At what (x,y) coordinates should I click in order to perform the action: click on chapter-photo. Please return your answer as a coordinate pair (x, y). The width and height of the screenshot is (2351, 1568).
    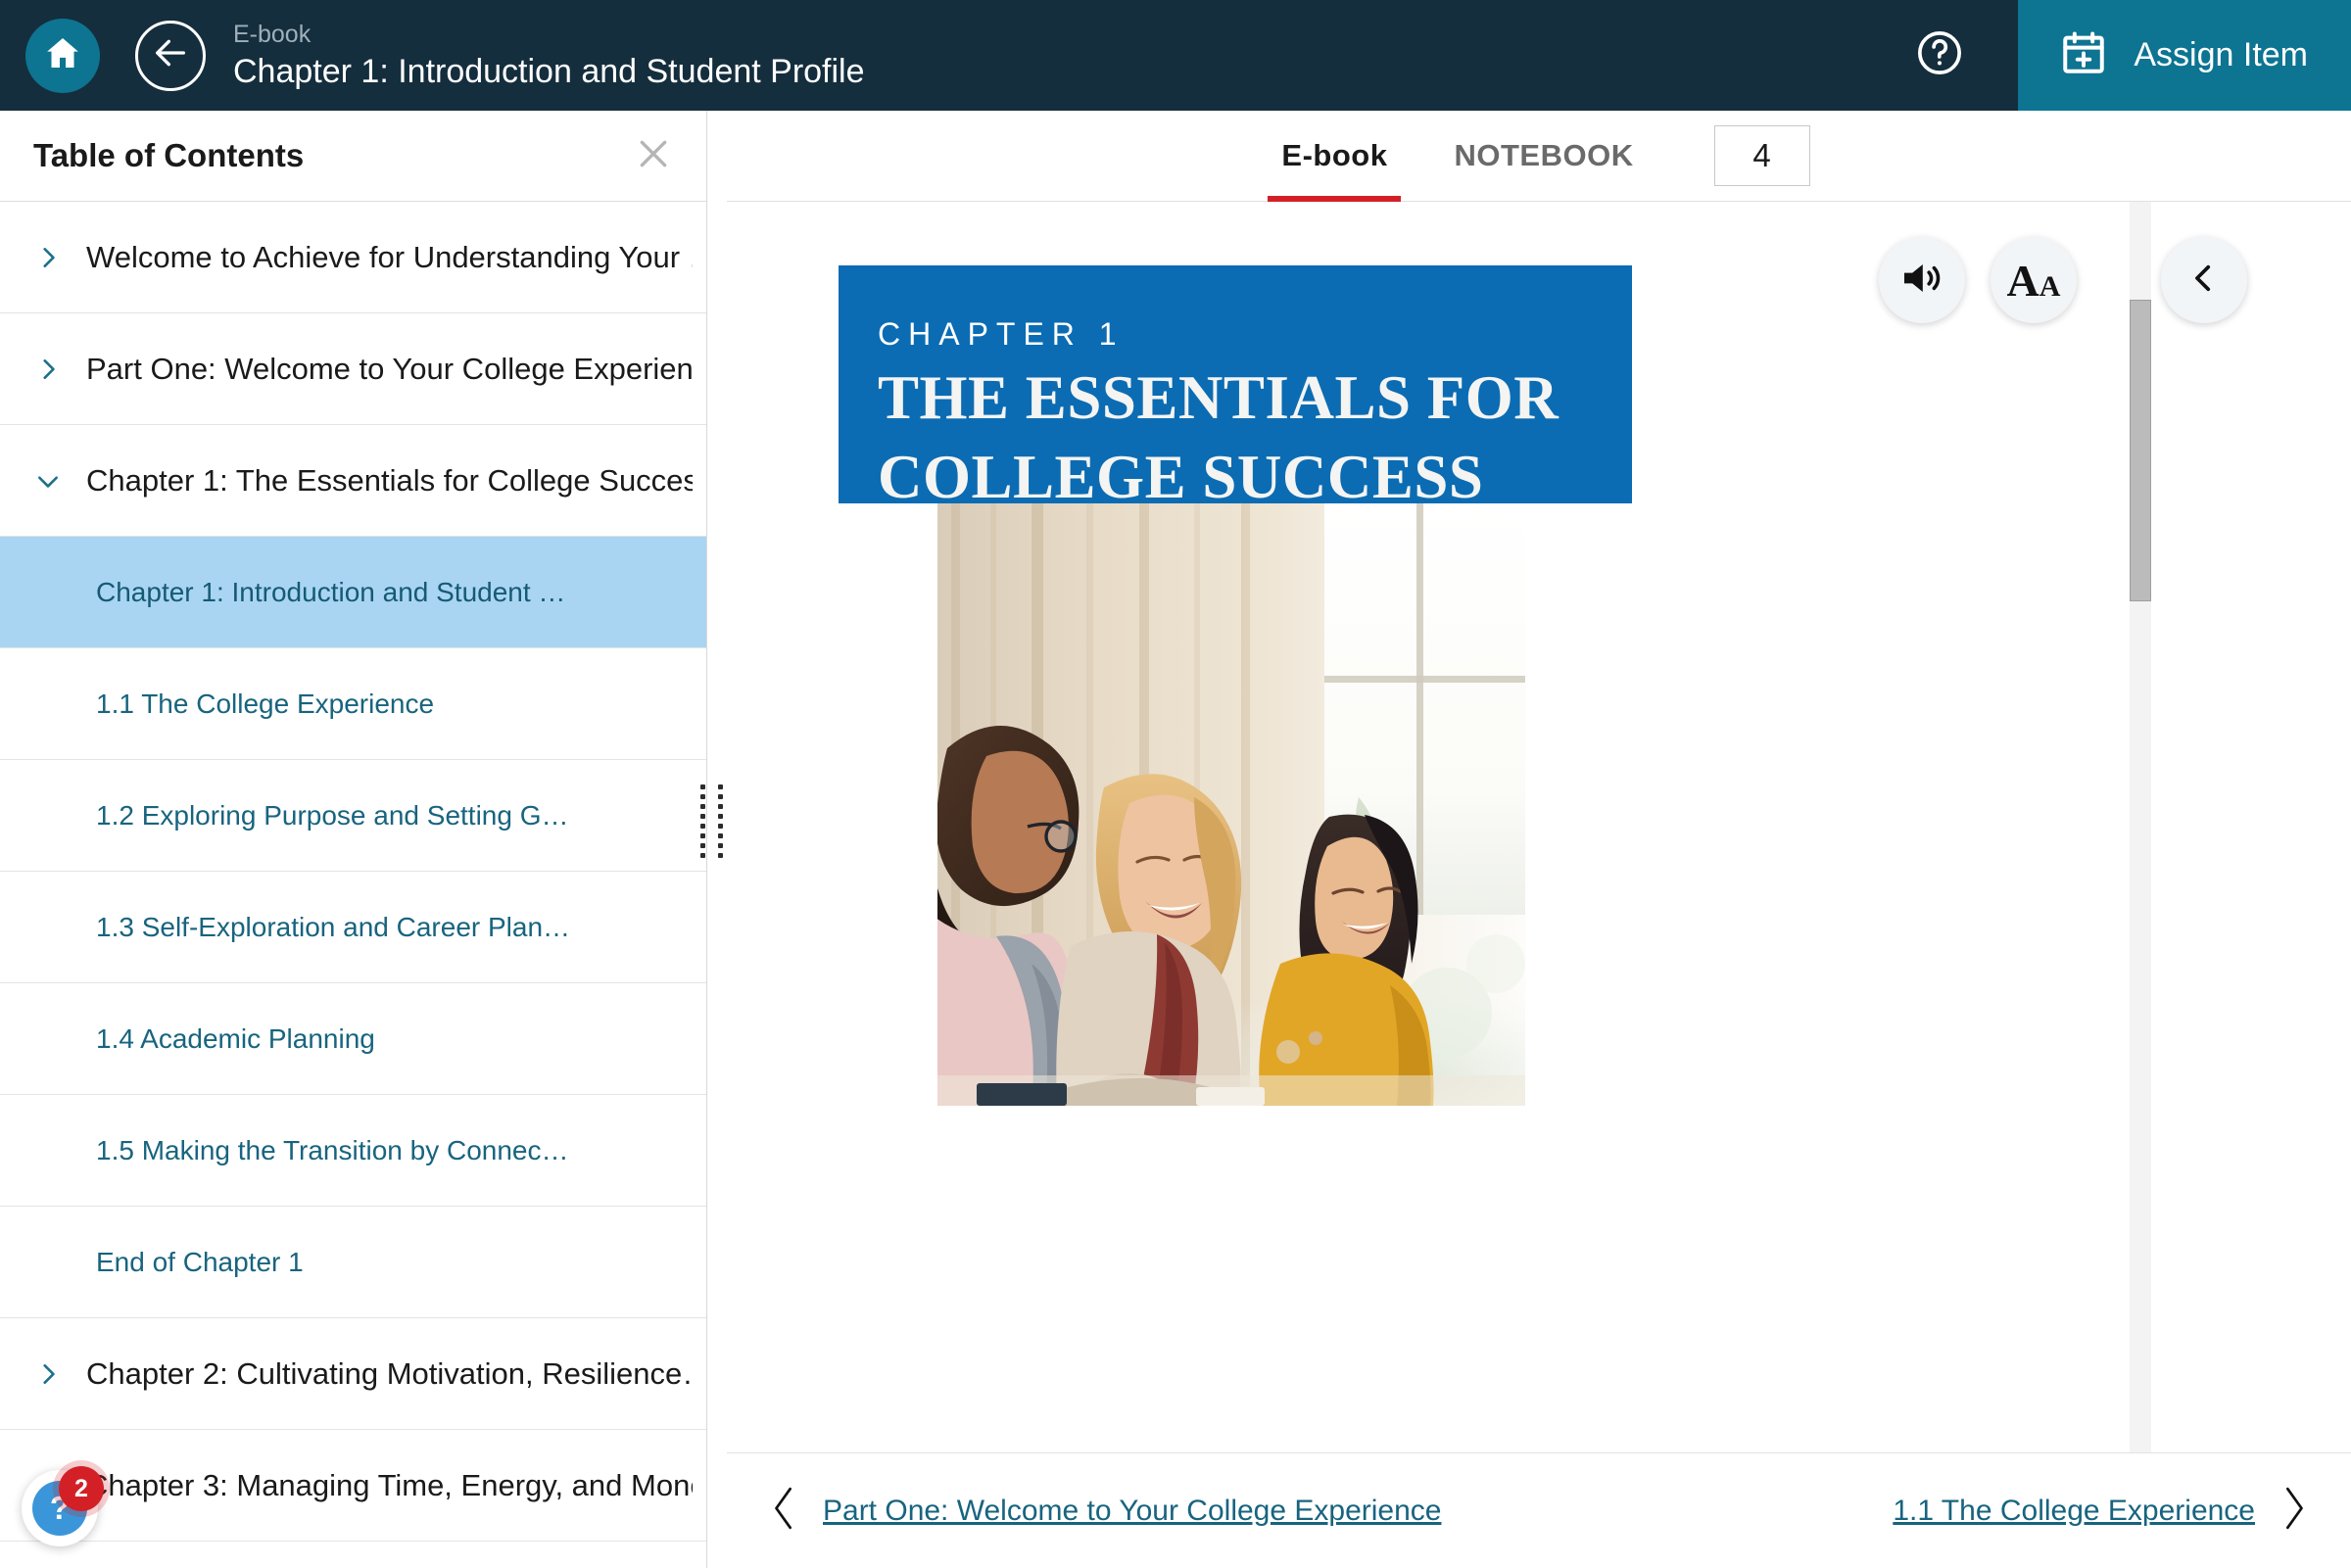
    Looking at the image, I should click on (1231, 805).